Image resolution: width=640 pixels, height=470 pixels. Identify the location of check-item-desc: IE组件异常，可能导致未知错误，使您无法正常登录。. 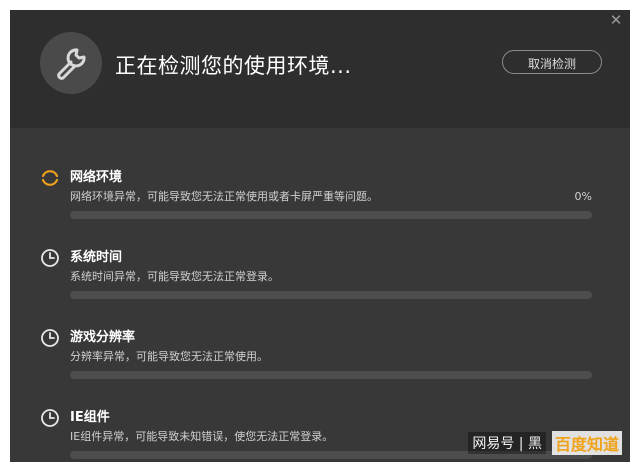
(202, 436).